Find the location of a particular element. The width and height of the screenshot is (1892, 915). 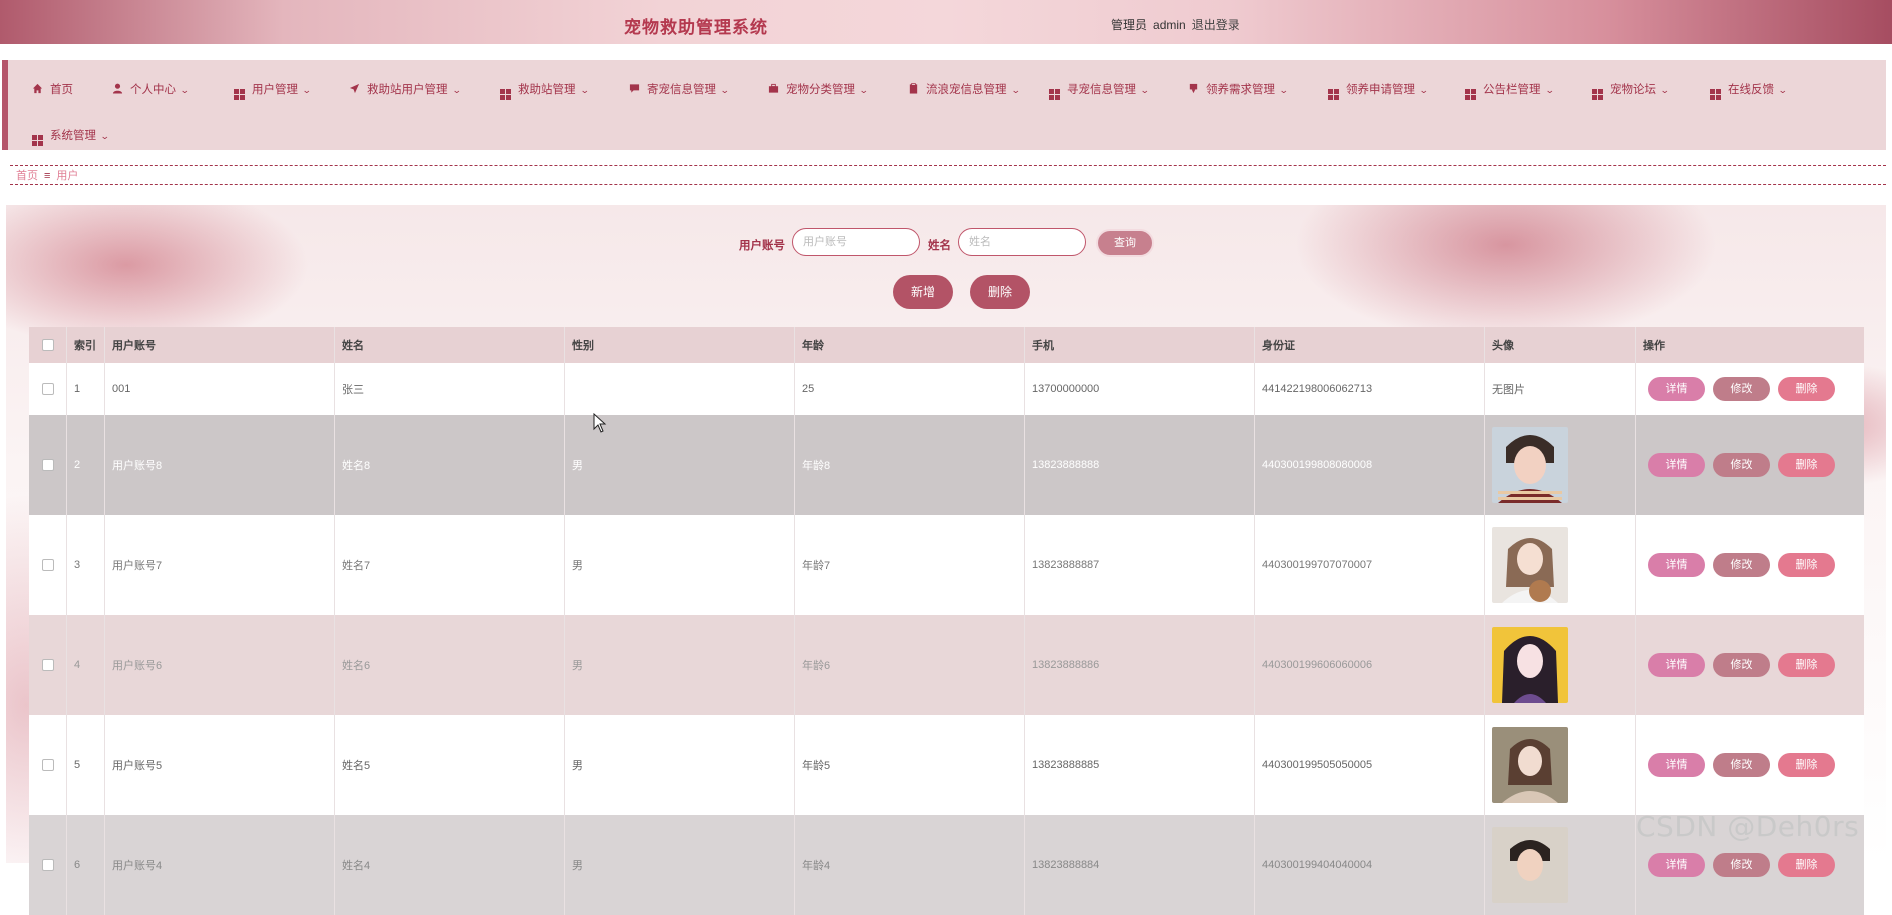

breadcrumb-home: 首页 is located at coordinates (27, 176).